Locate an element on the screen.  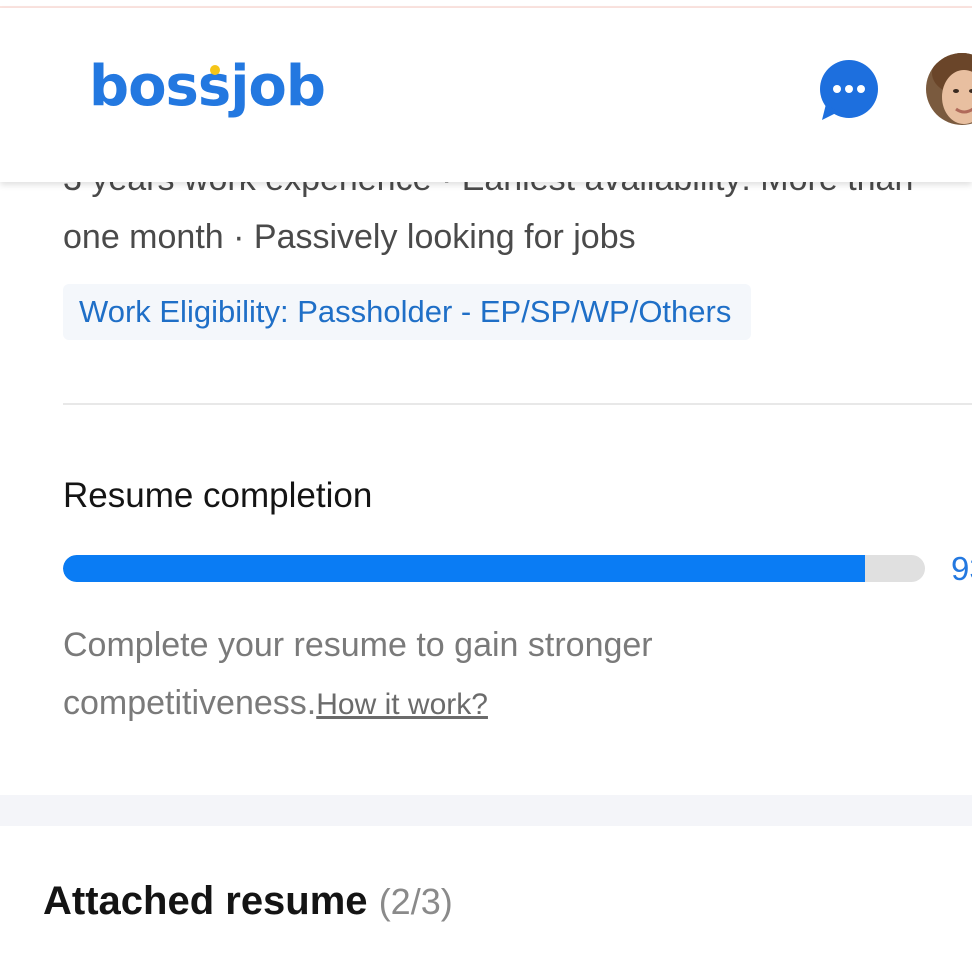
resume-progress-bar is located at coordinates (494, 568).